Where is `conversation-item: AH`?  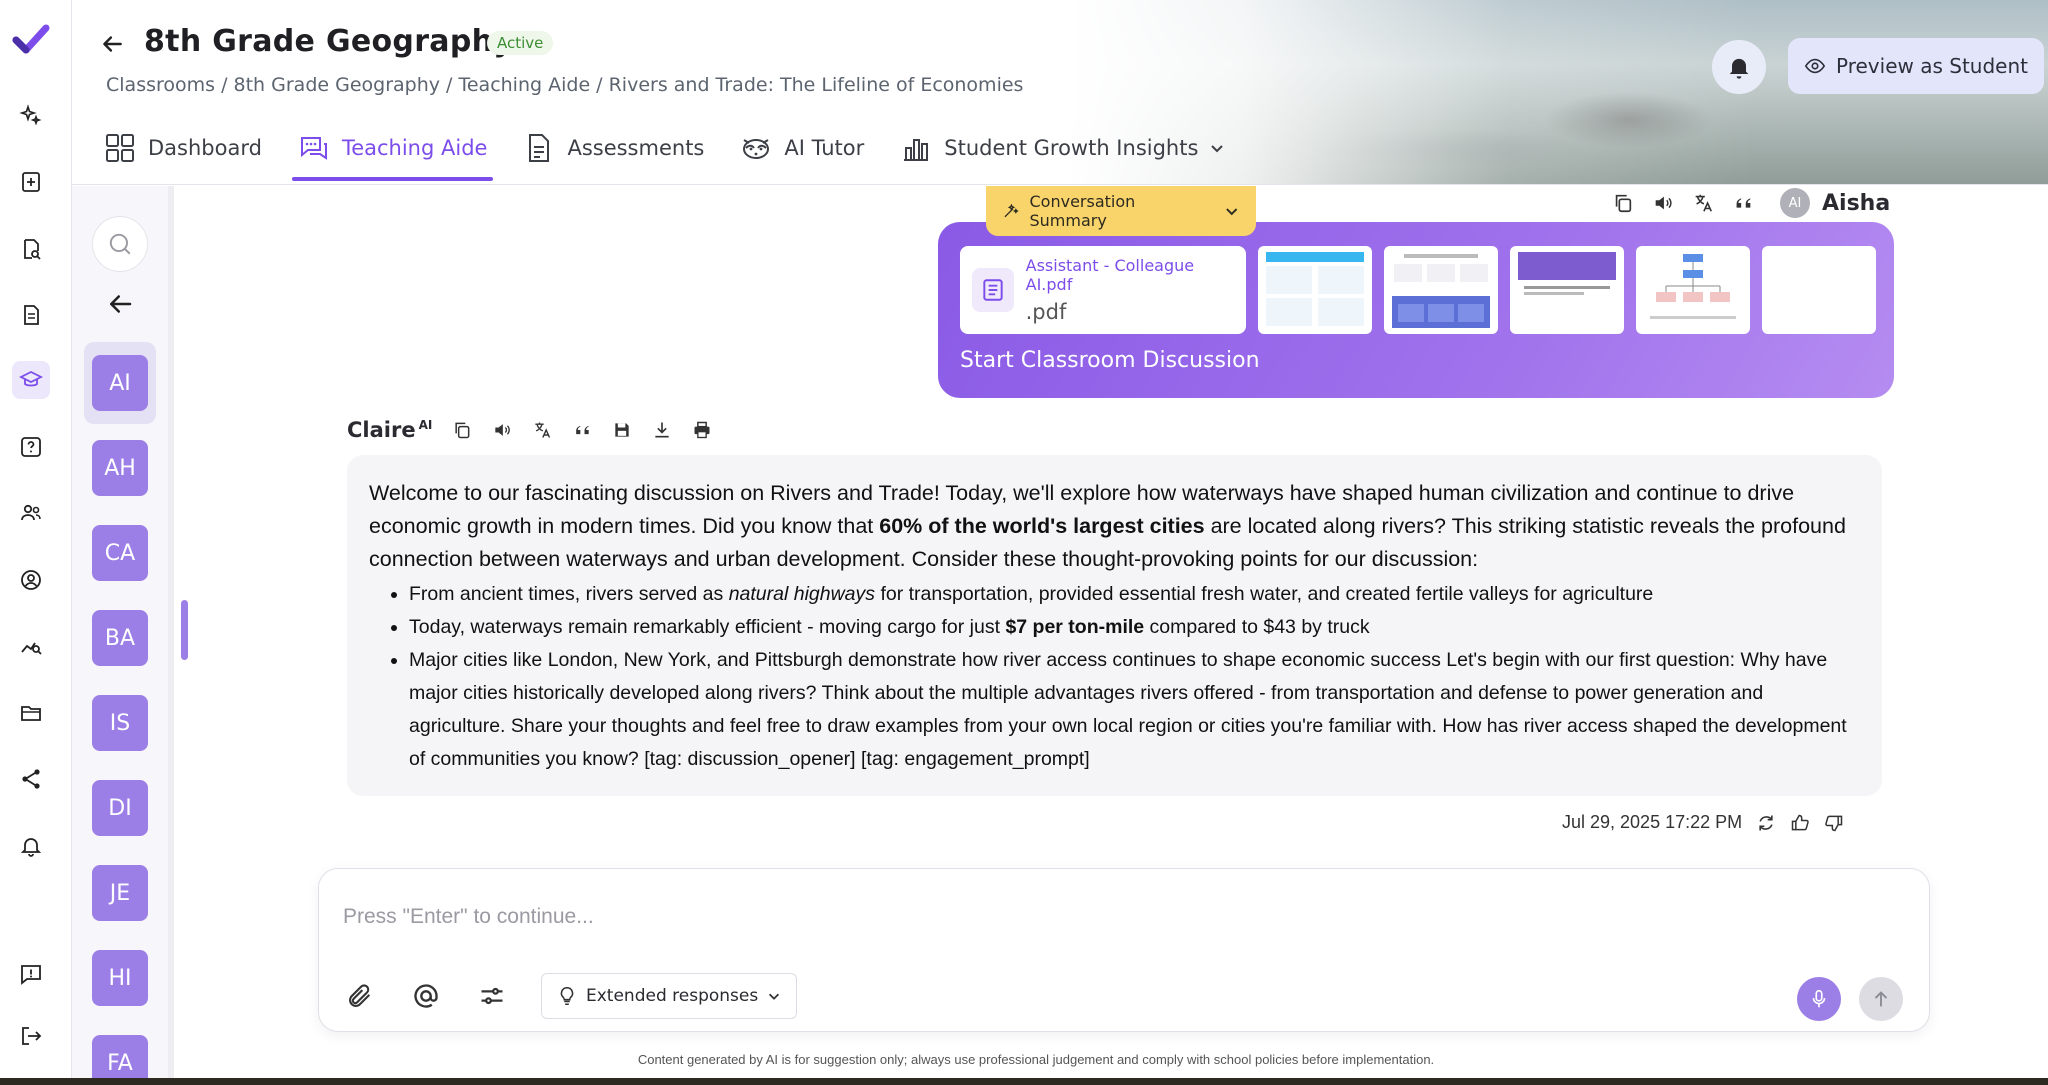
conversation-item: AH is located at coordinates (120, 468).